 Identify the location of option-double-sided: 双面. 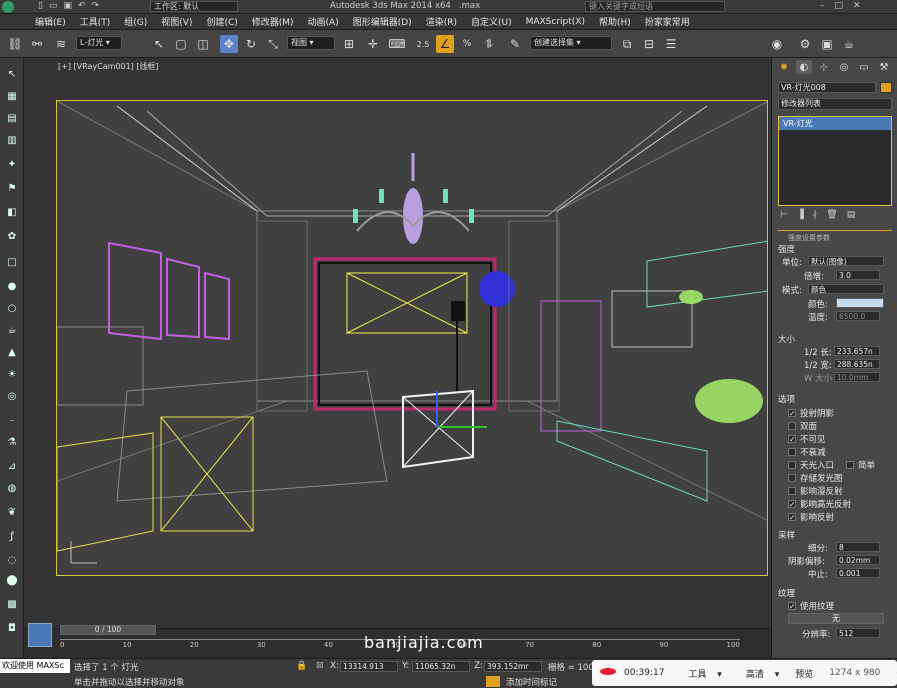
(802, 426).